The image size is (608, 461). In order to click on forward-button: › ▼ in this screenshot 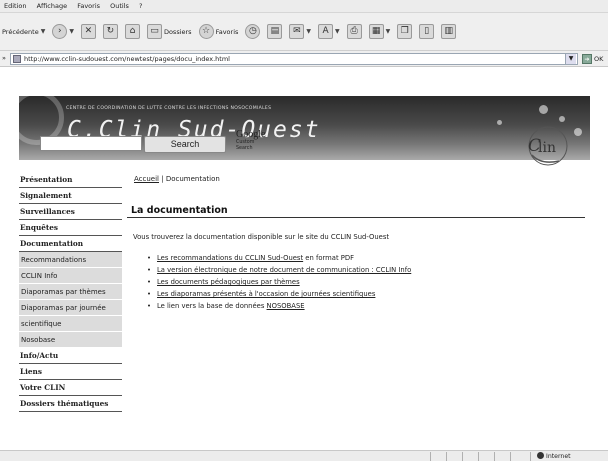, I will do `click(63, 31)`.